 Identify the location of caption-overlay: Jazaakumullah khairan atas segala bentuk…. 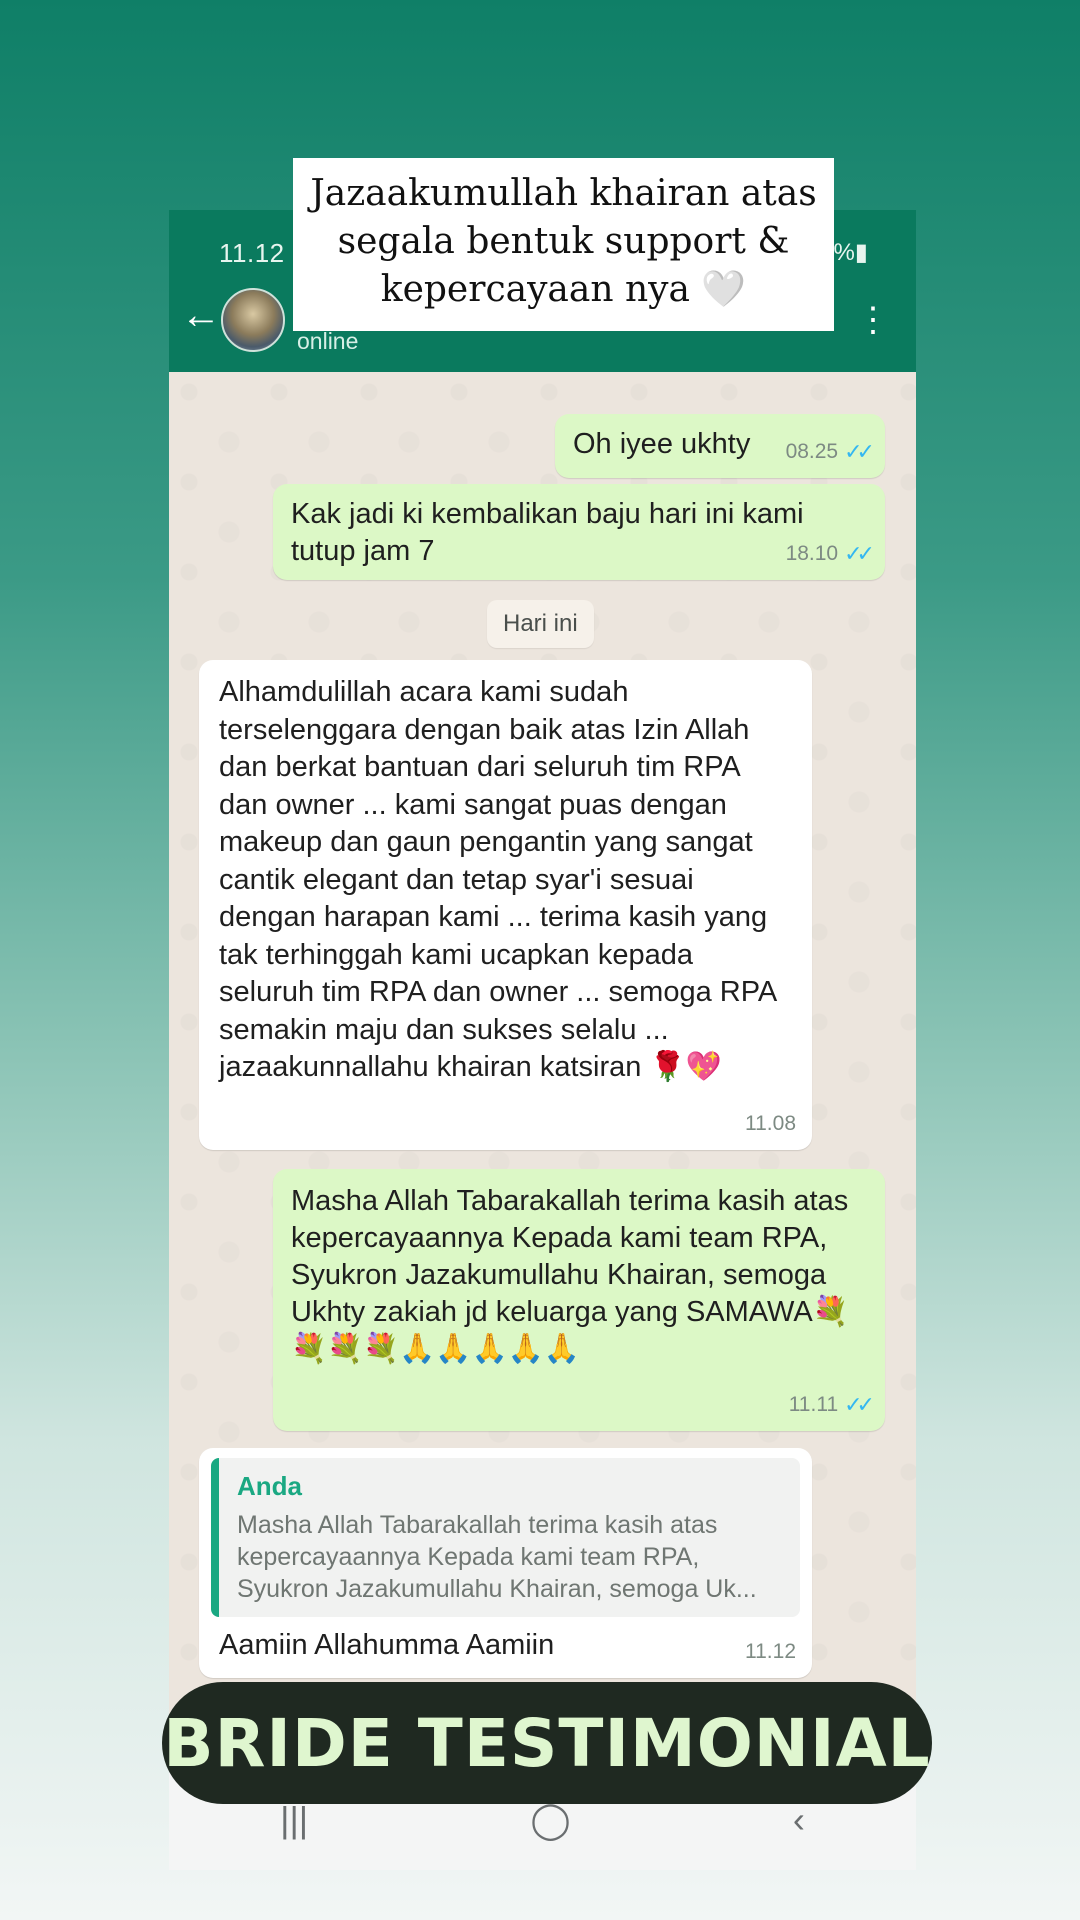
(563, 244).